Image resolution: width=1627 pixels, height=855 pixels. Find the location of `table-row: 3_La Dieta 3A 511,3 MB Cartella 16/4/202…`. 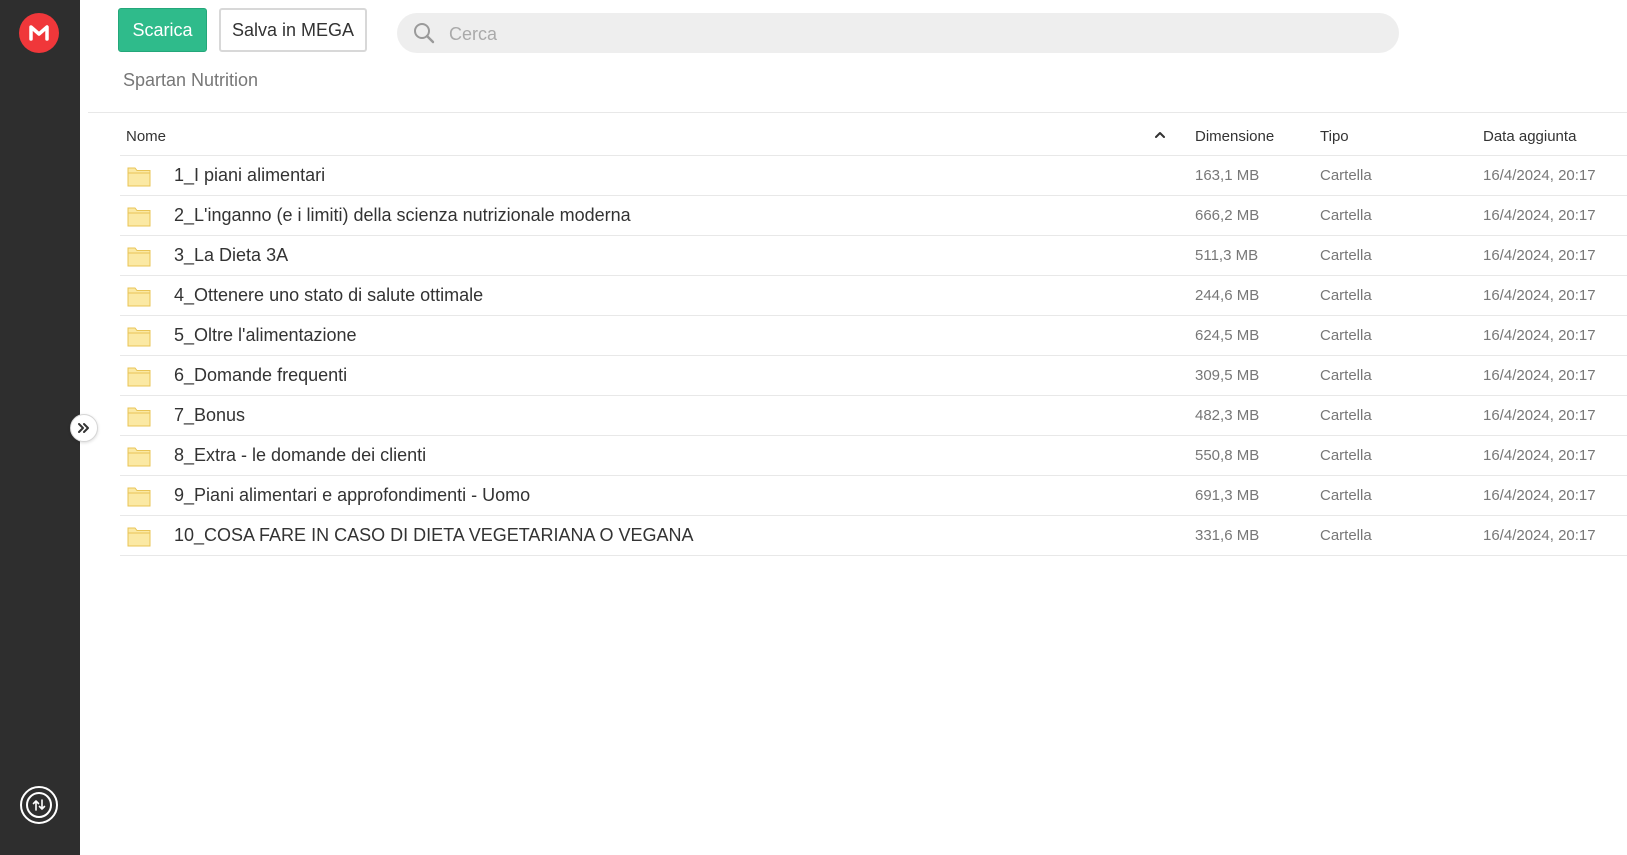

table-row: 3_La Dieta 3A 511,3 MB Cartella 16/4/202… is located at coordinates (873, 256).